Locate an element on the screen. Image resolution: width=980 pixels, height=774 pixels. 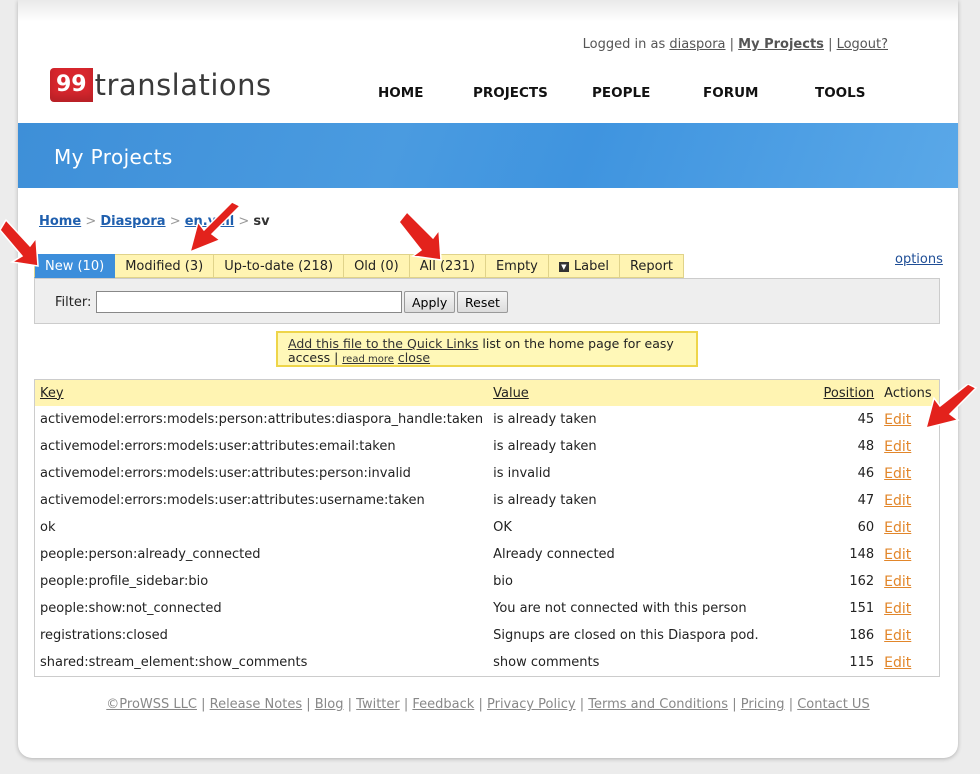
nav-people: PEOPLE is located at coordinates (647, 93).